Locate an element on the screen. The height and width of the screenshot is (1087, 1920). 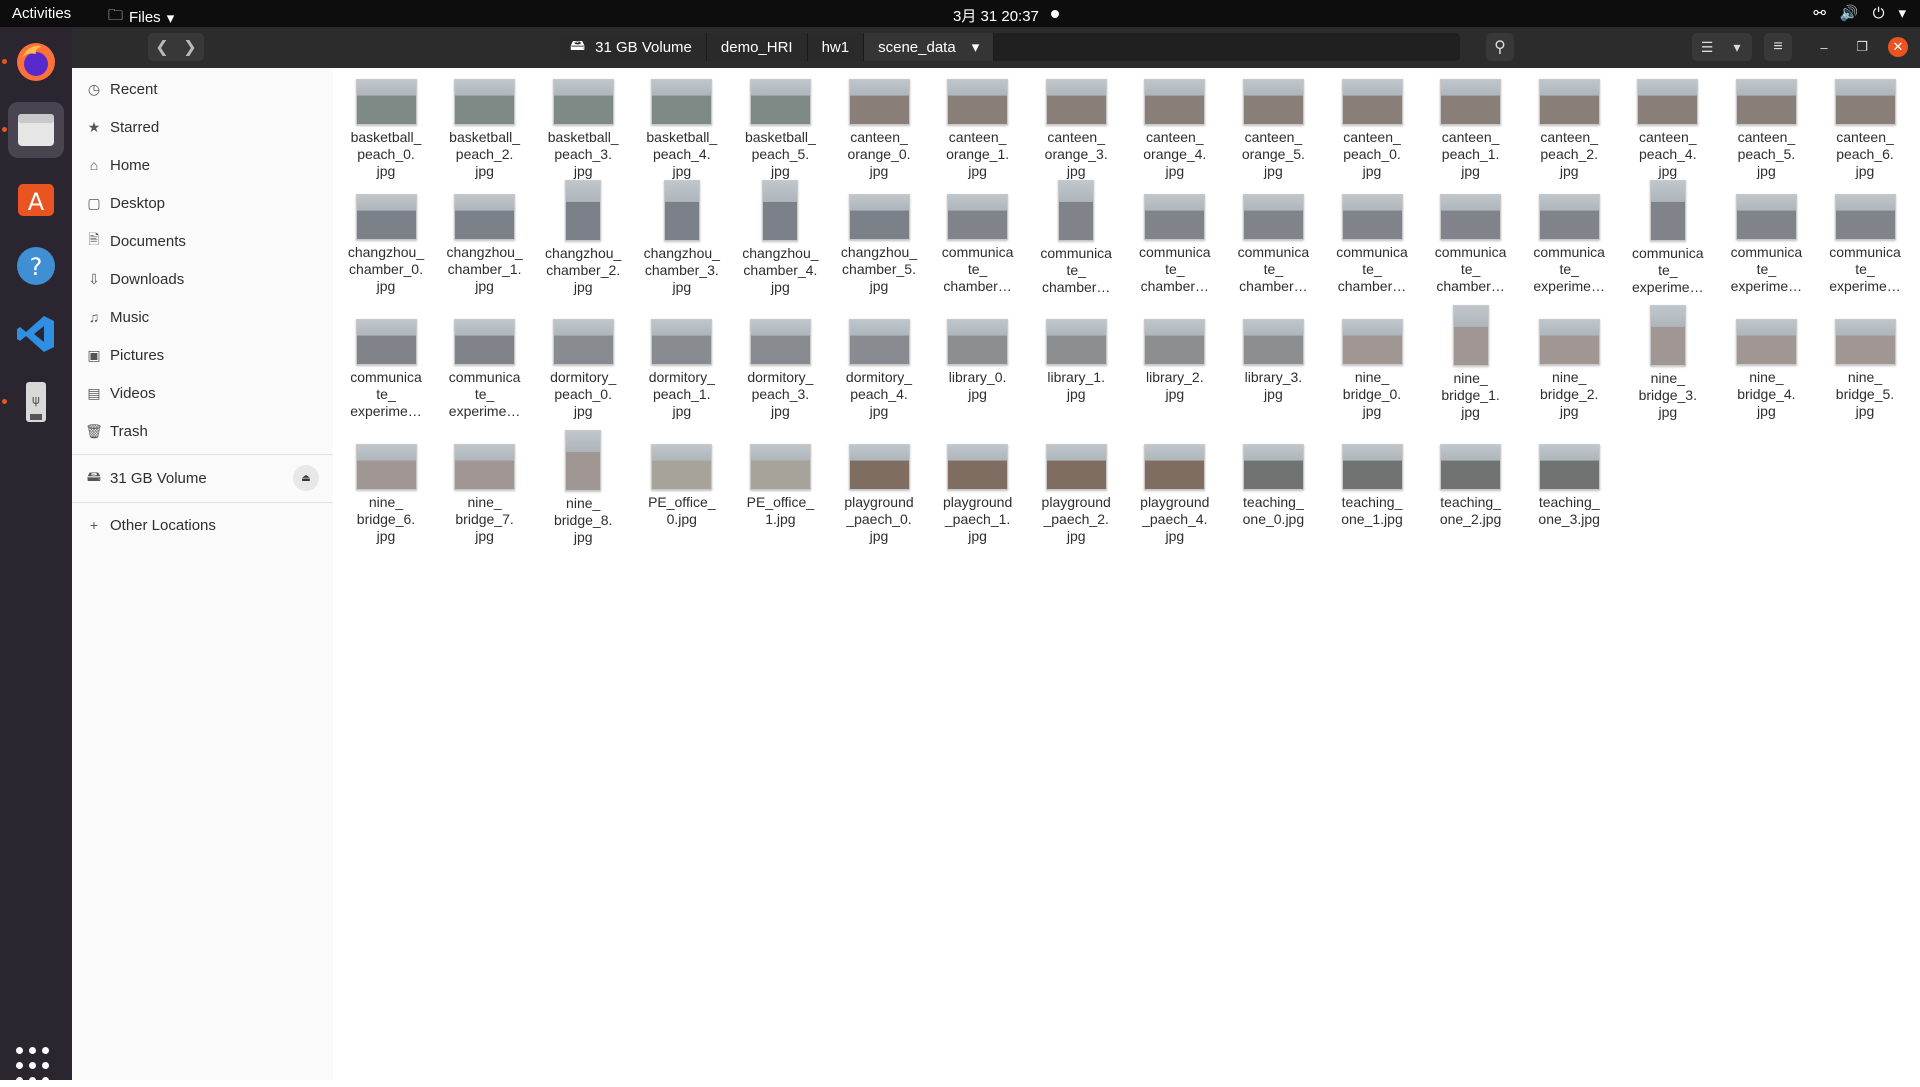
minimize-icon: – is located at coordinates (1824, 47).